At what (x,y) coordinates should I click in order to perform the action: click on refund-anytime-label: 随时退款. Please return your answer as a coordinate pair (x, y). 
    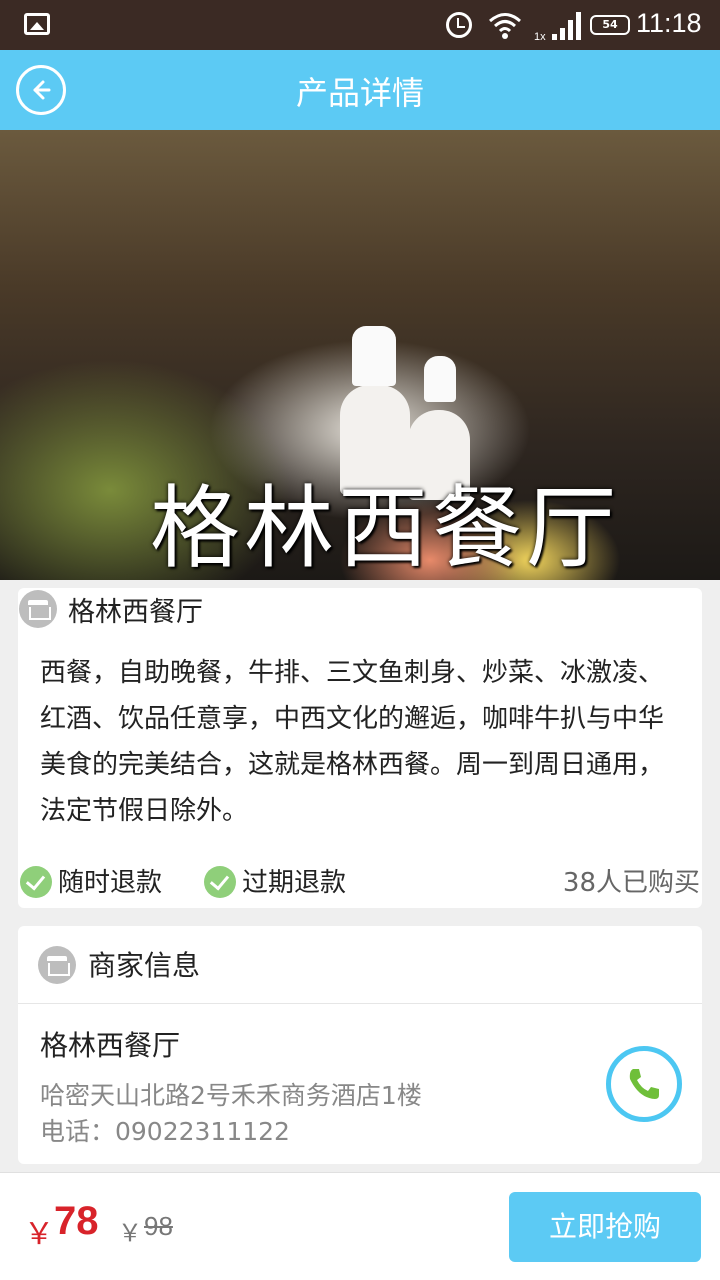
    Looking at the image, I should click on (110, 883).